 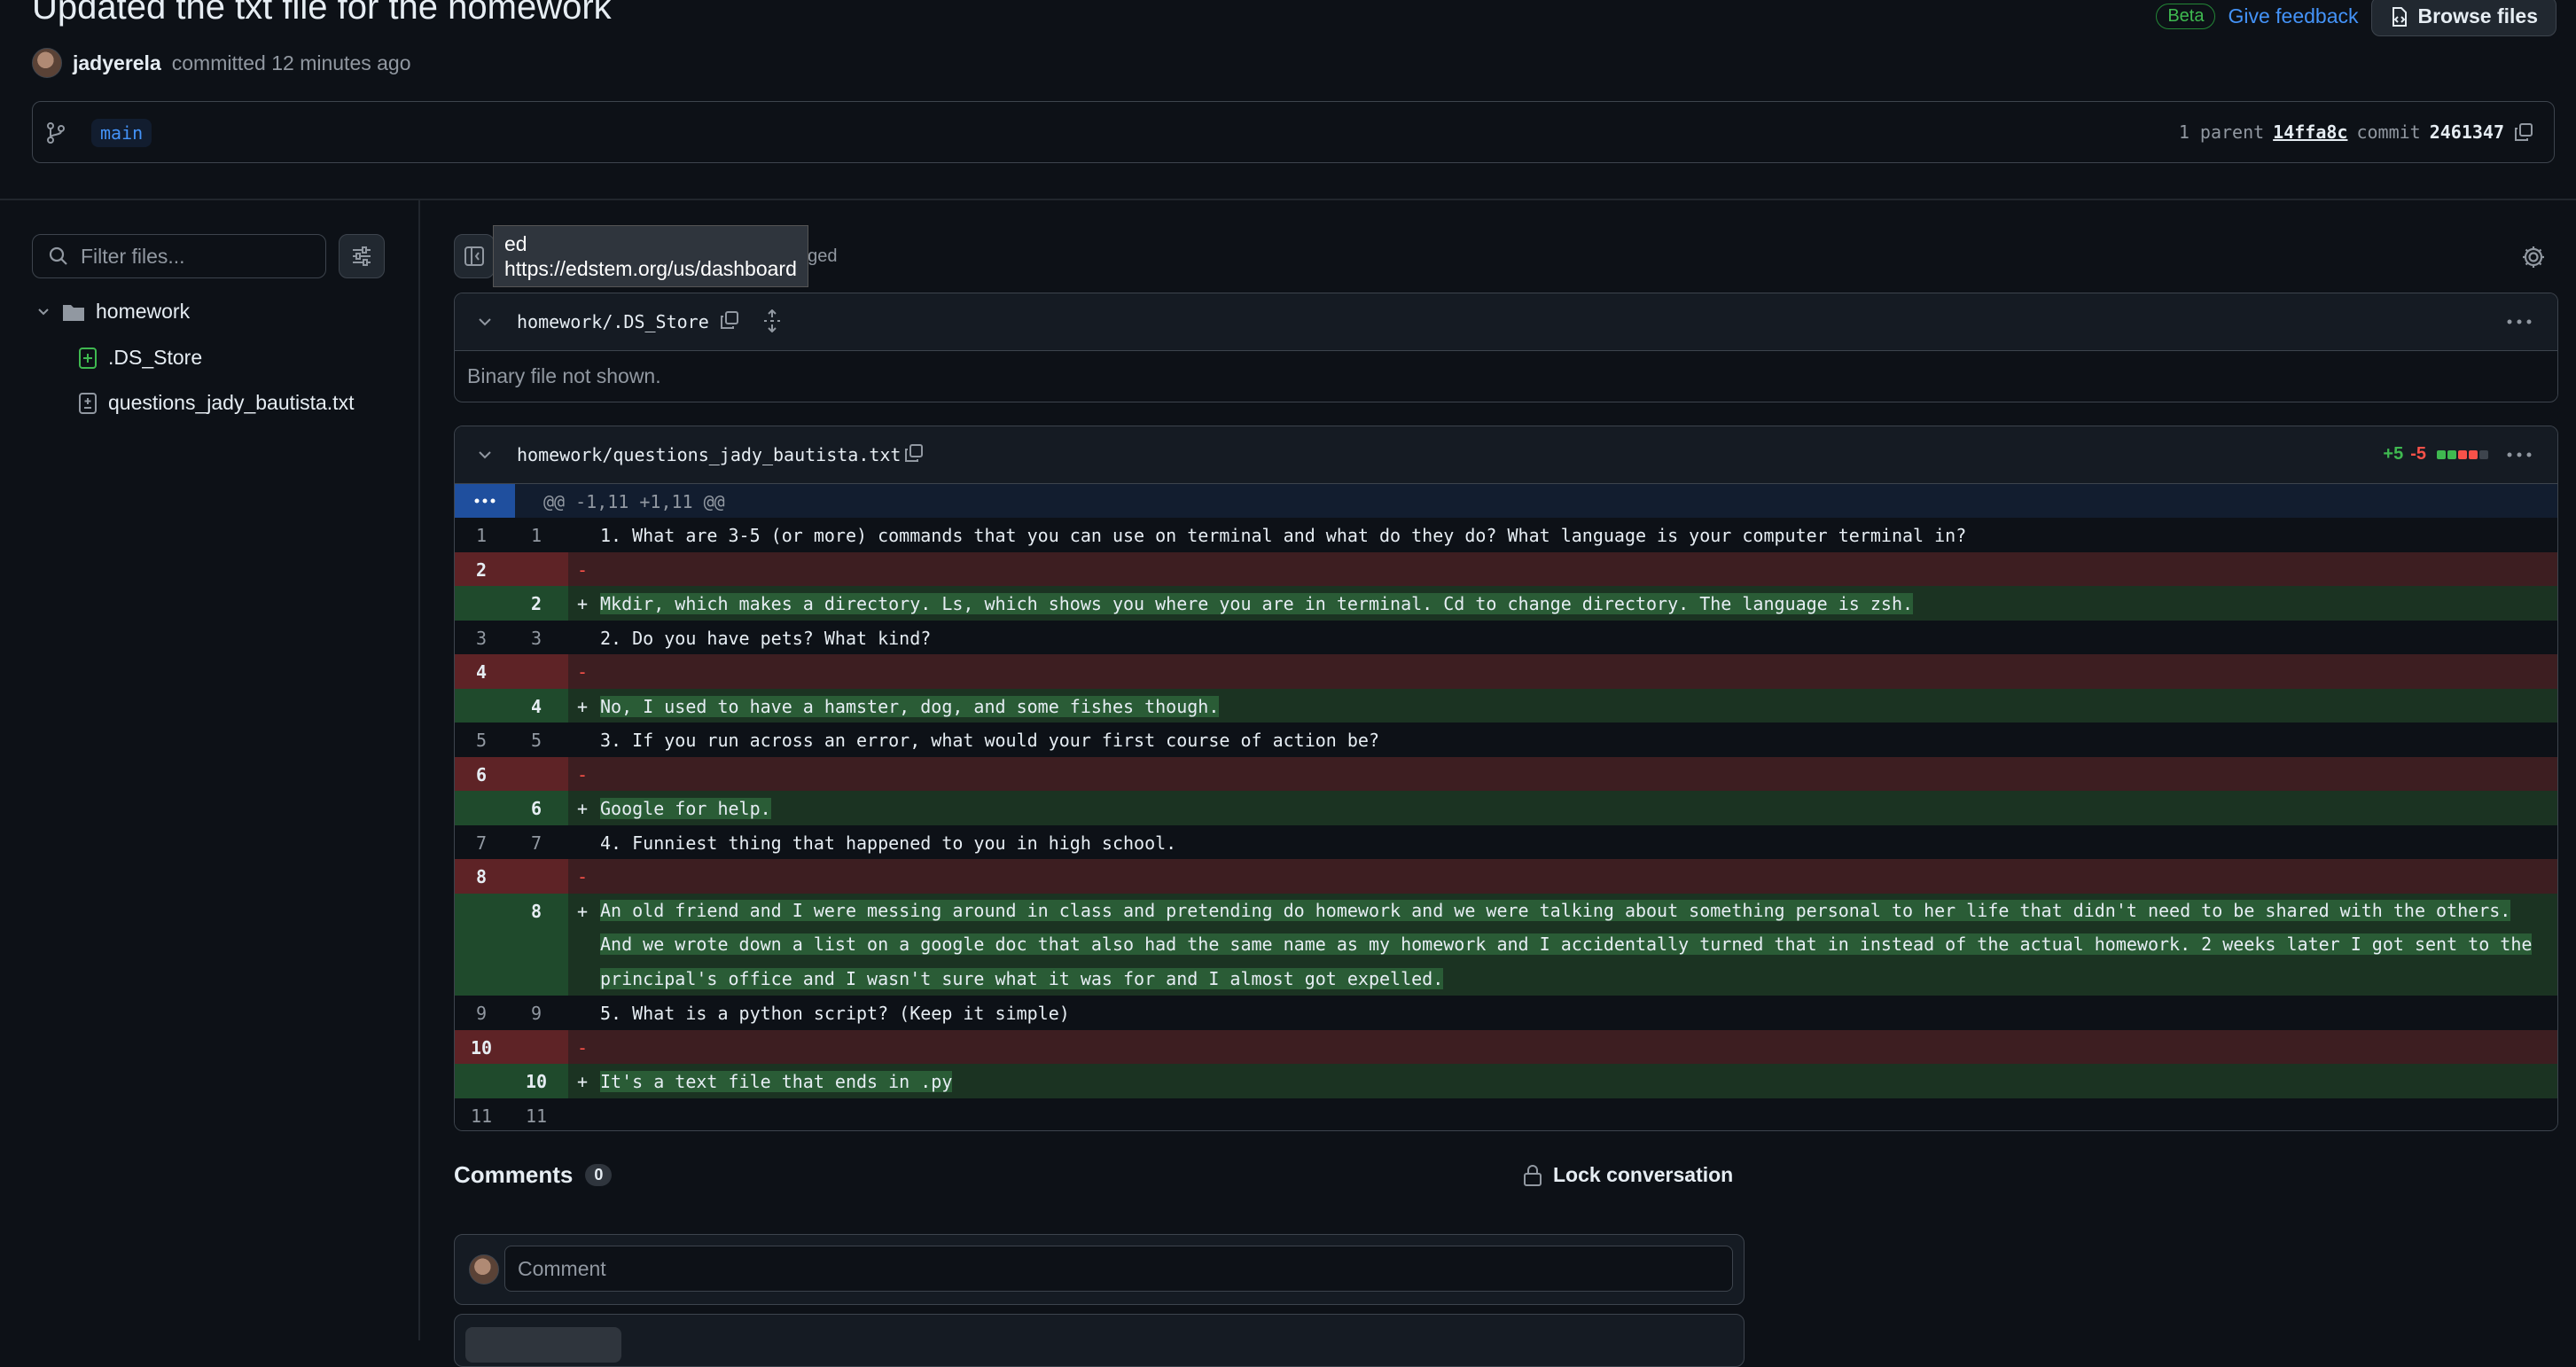 I want to click on author-link: jadyerela, so click(x=117, y=63).